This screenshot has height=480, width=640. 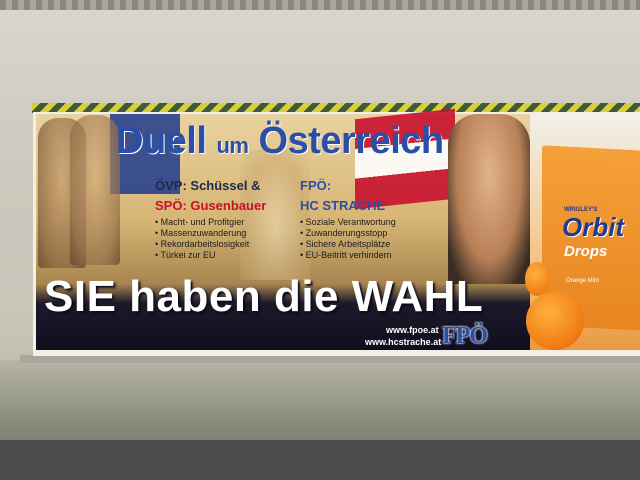 What do you see at coordinates (208, 185) in the screenshot?
I see `oevp-line: ÖVP: Schüssel &` at bounding box center [208, 185].